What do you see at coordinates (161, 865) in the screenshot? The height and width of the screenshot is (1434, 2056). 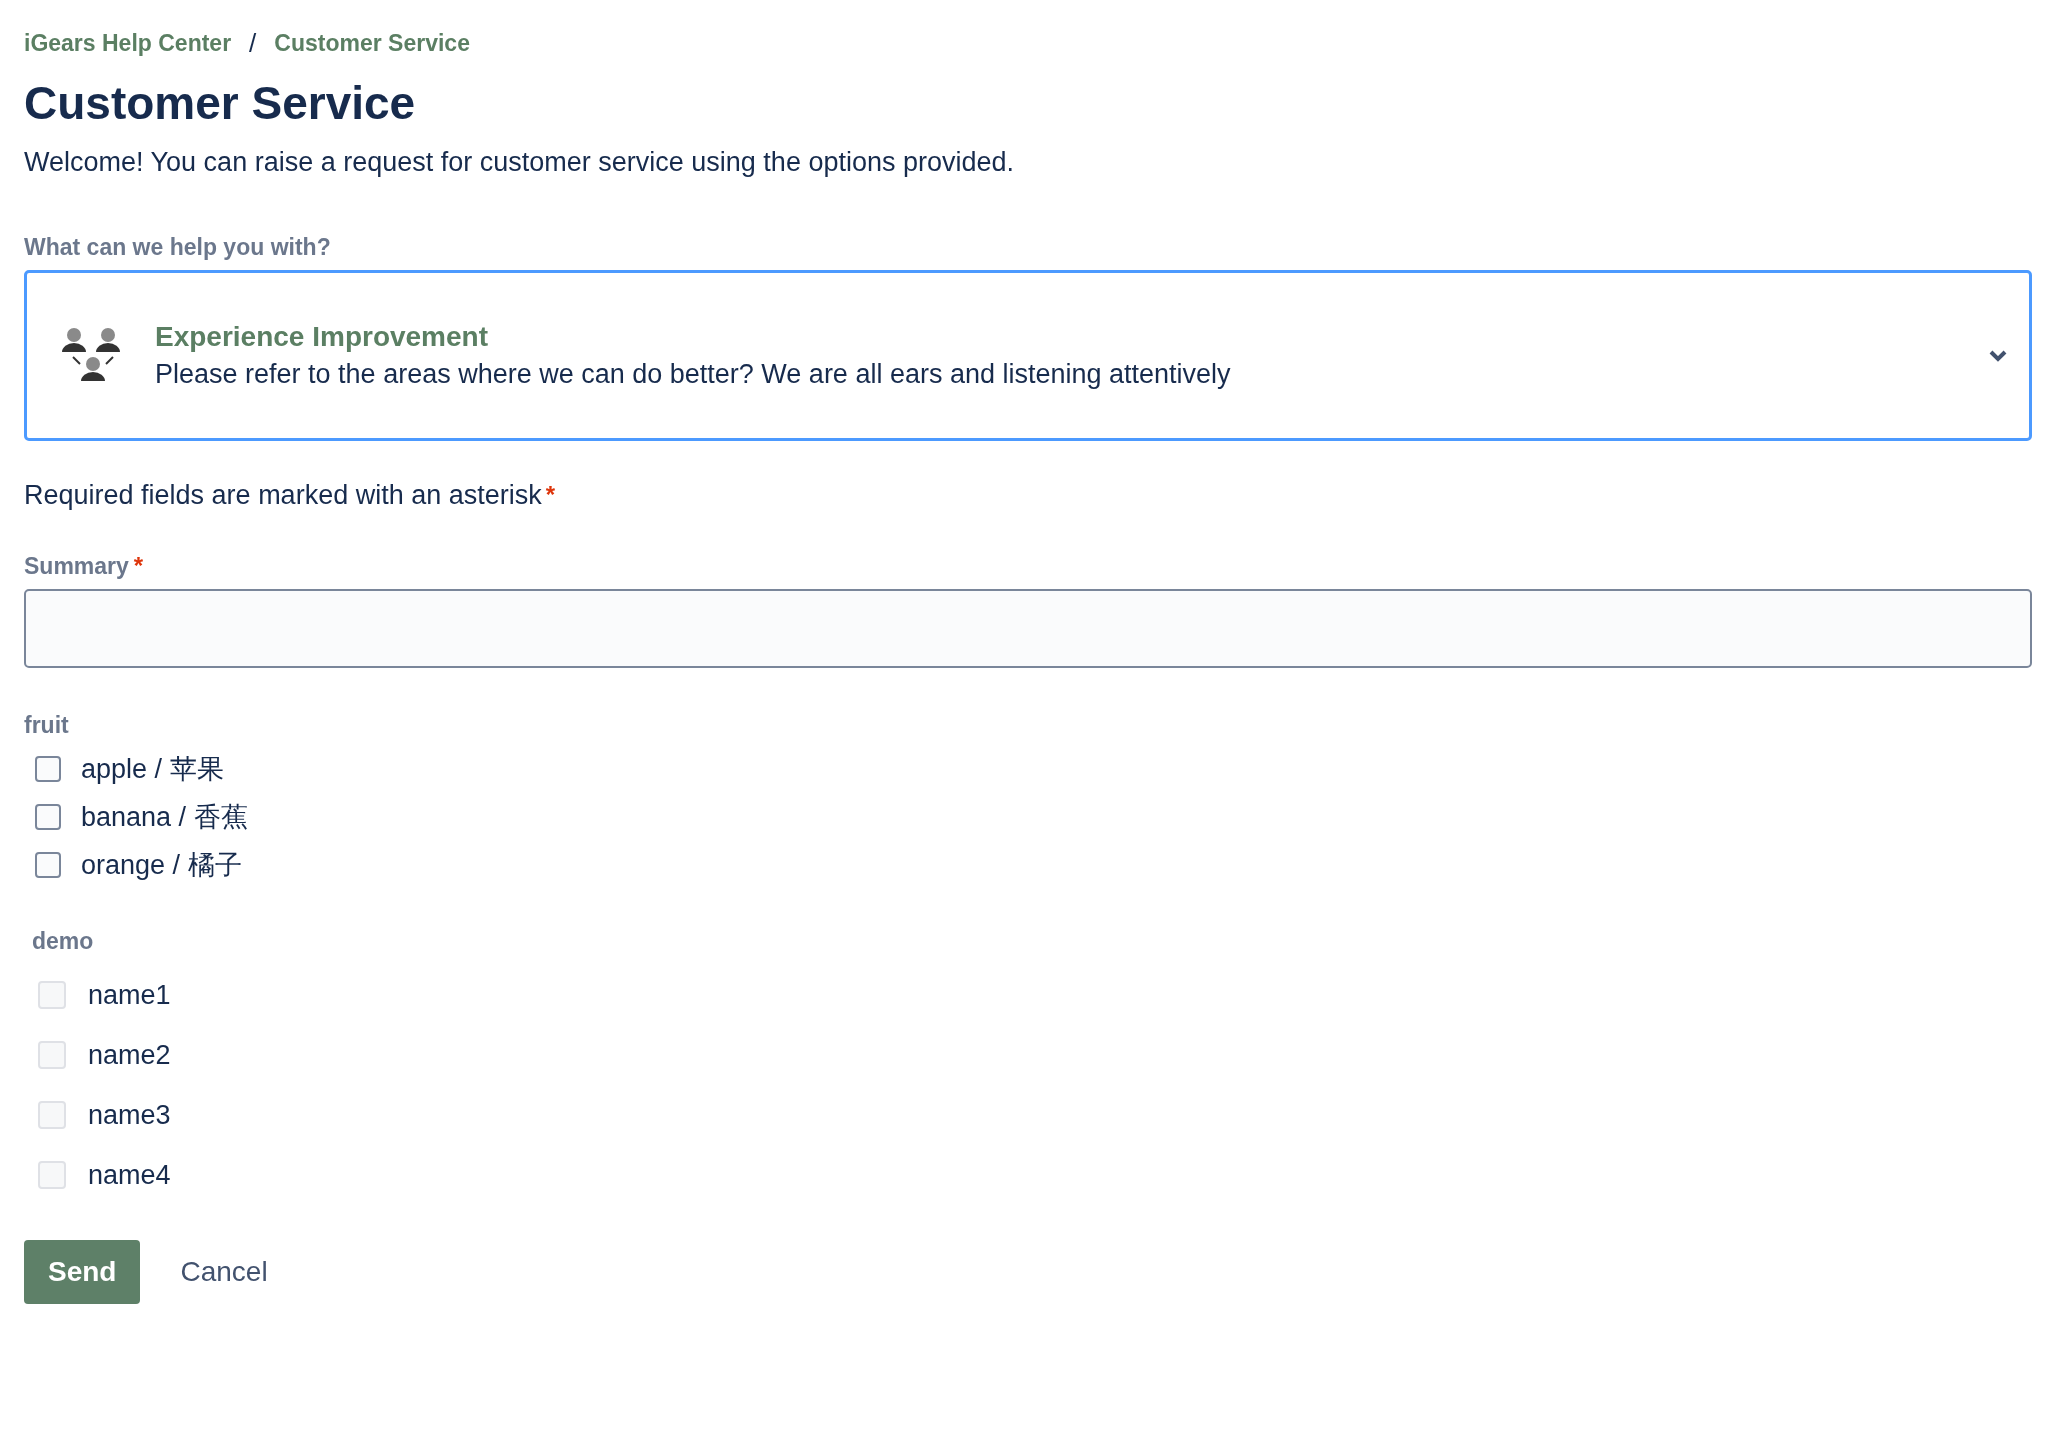 I see `checkbox-label: orange / 橘子` at bounding box center [161, 865].